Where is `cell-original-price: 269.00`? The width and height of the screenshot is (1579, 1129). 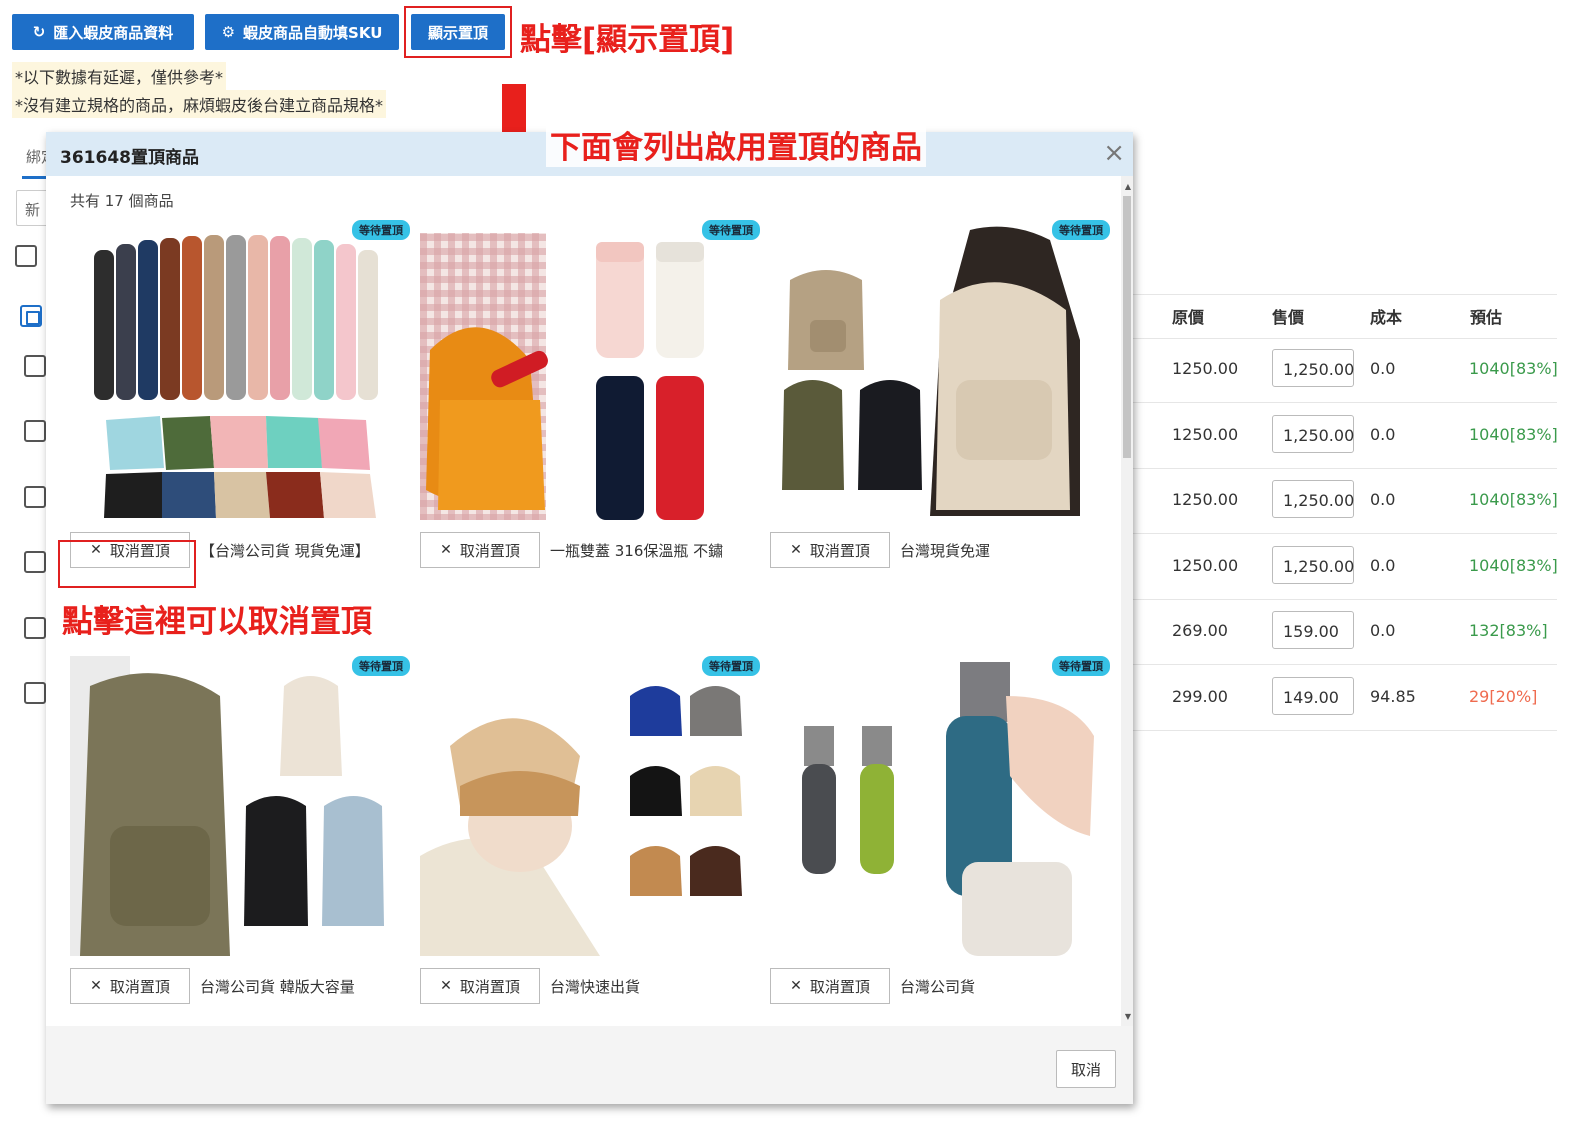 cell-original-price: 269.00 is located at coordinates (1200, 630).